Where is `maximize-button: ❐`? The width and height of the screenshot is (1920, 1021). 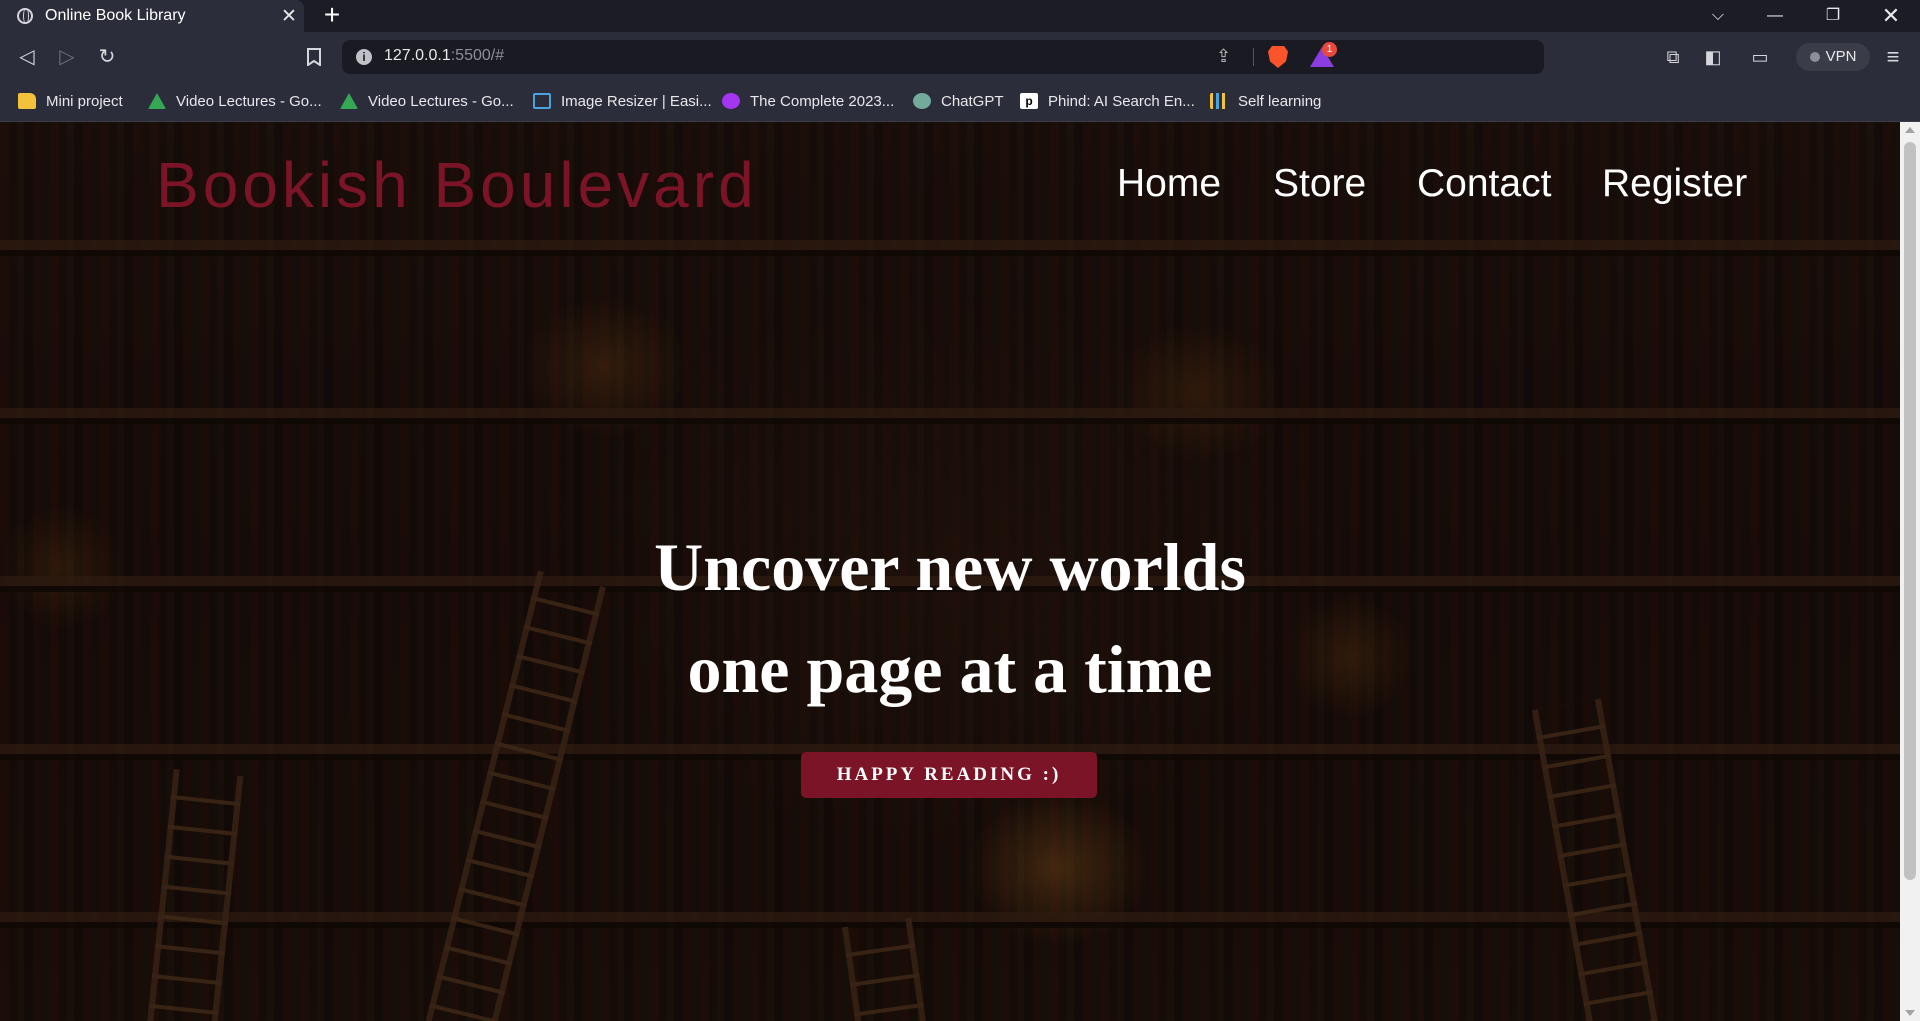
maximize-button: ❐ is located at coordinates (1833, 16).